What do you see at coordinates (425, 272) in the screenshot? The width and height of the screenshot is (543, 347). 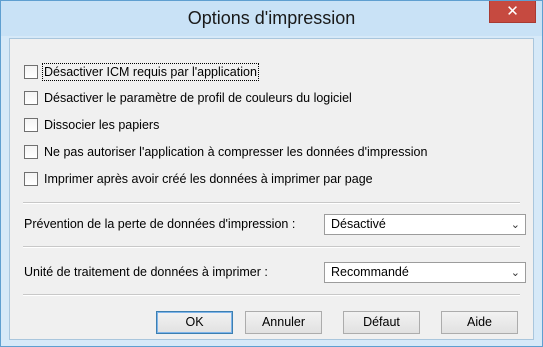 I see `processing-unit-select: Recommandé ⌄` at bounding box center [425, 272].